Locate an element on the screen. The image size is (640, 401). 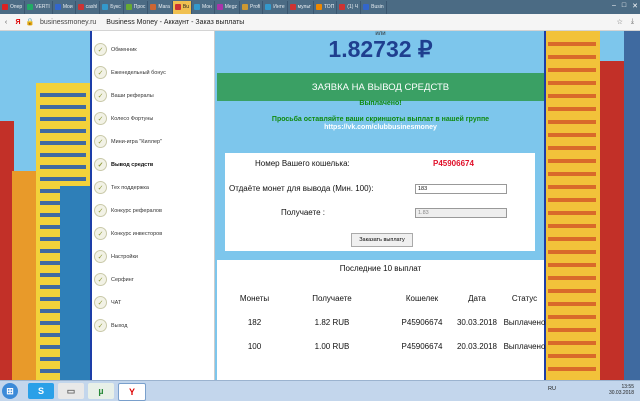
browser-tab: Busin is located at coordinates (374, 7).